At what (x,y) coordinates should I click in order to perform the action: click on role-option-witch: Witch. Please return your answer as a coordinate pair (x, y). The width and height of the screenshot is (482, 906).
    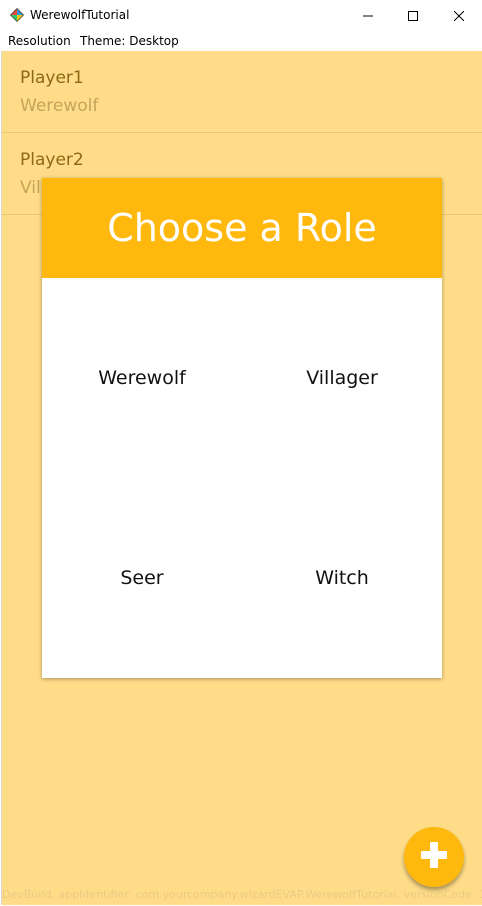
    Looking at the image, I should click on (342, 578).